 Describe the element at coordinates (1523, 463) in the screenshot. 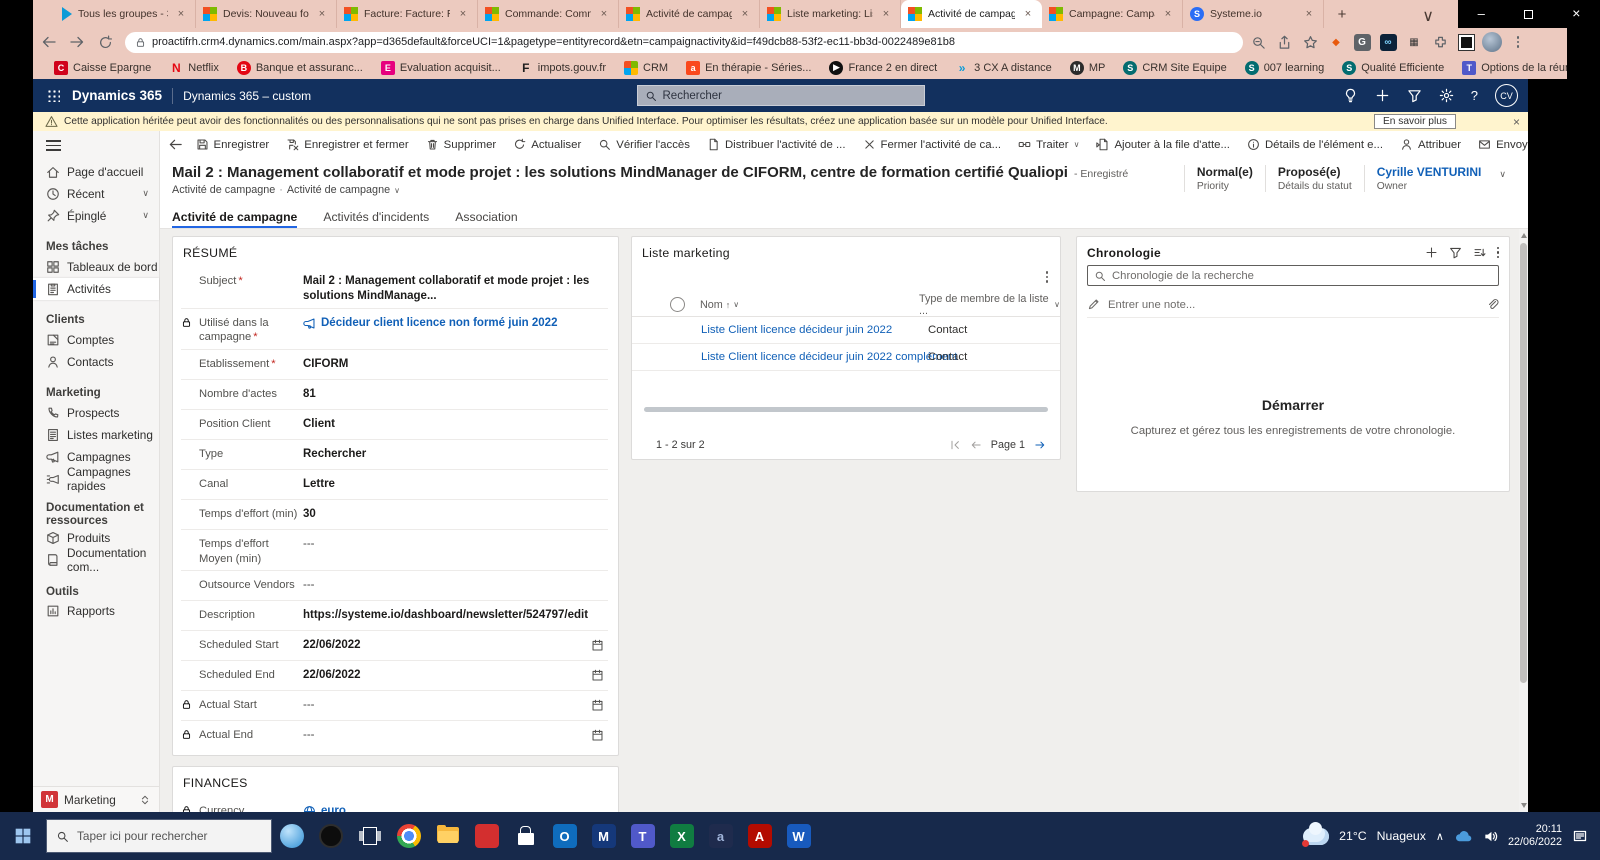

I see `scrollbar-thumb` at that location.